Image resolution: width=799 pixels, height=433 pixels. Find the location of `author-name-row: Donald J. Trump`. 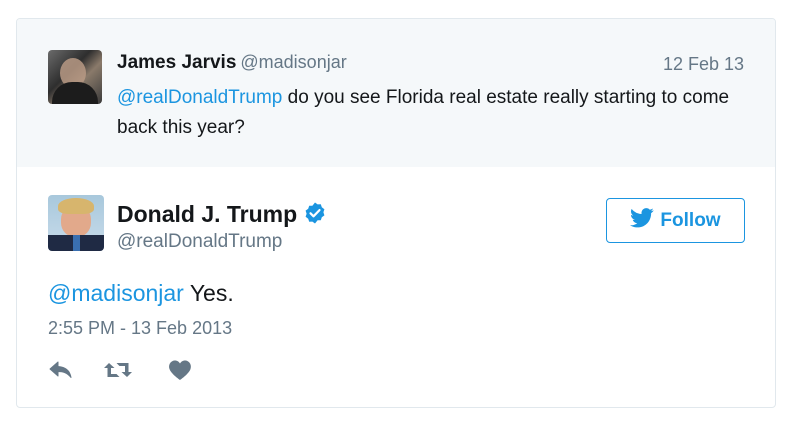

author-name-row: Donald J. Trump is located at coordinates (222, 216).